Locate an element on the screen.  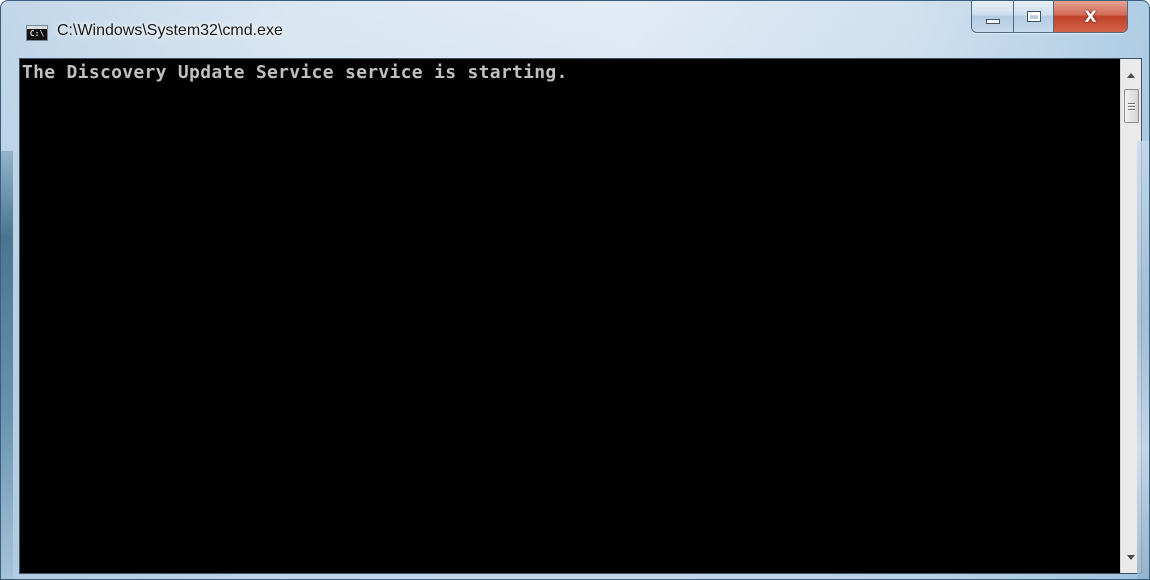
minimize-button is located at coordinates (993, 16).